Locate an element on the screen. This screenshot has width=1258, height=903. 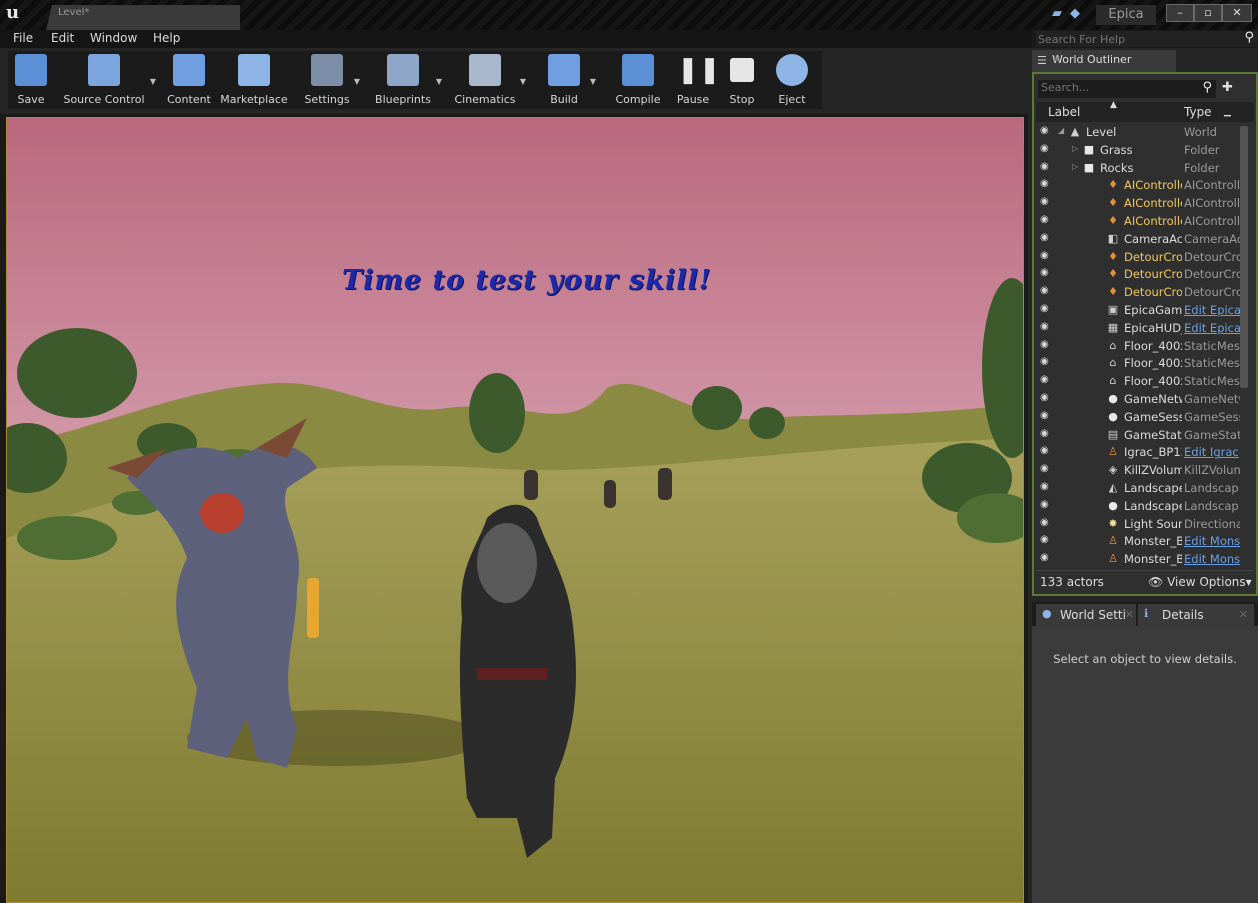
source-control-status-icon: ◆ is located at coordinates (1075, 13).